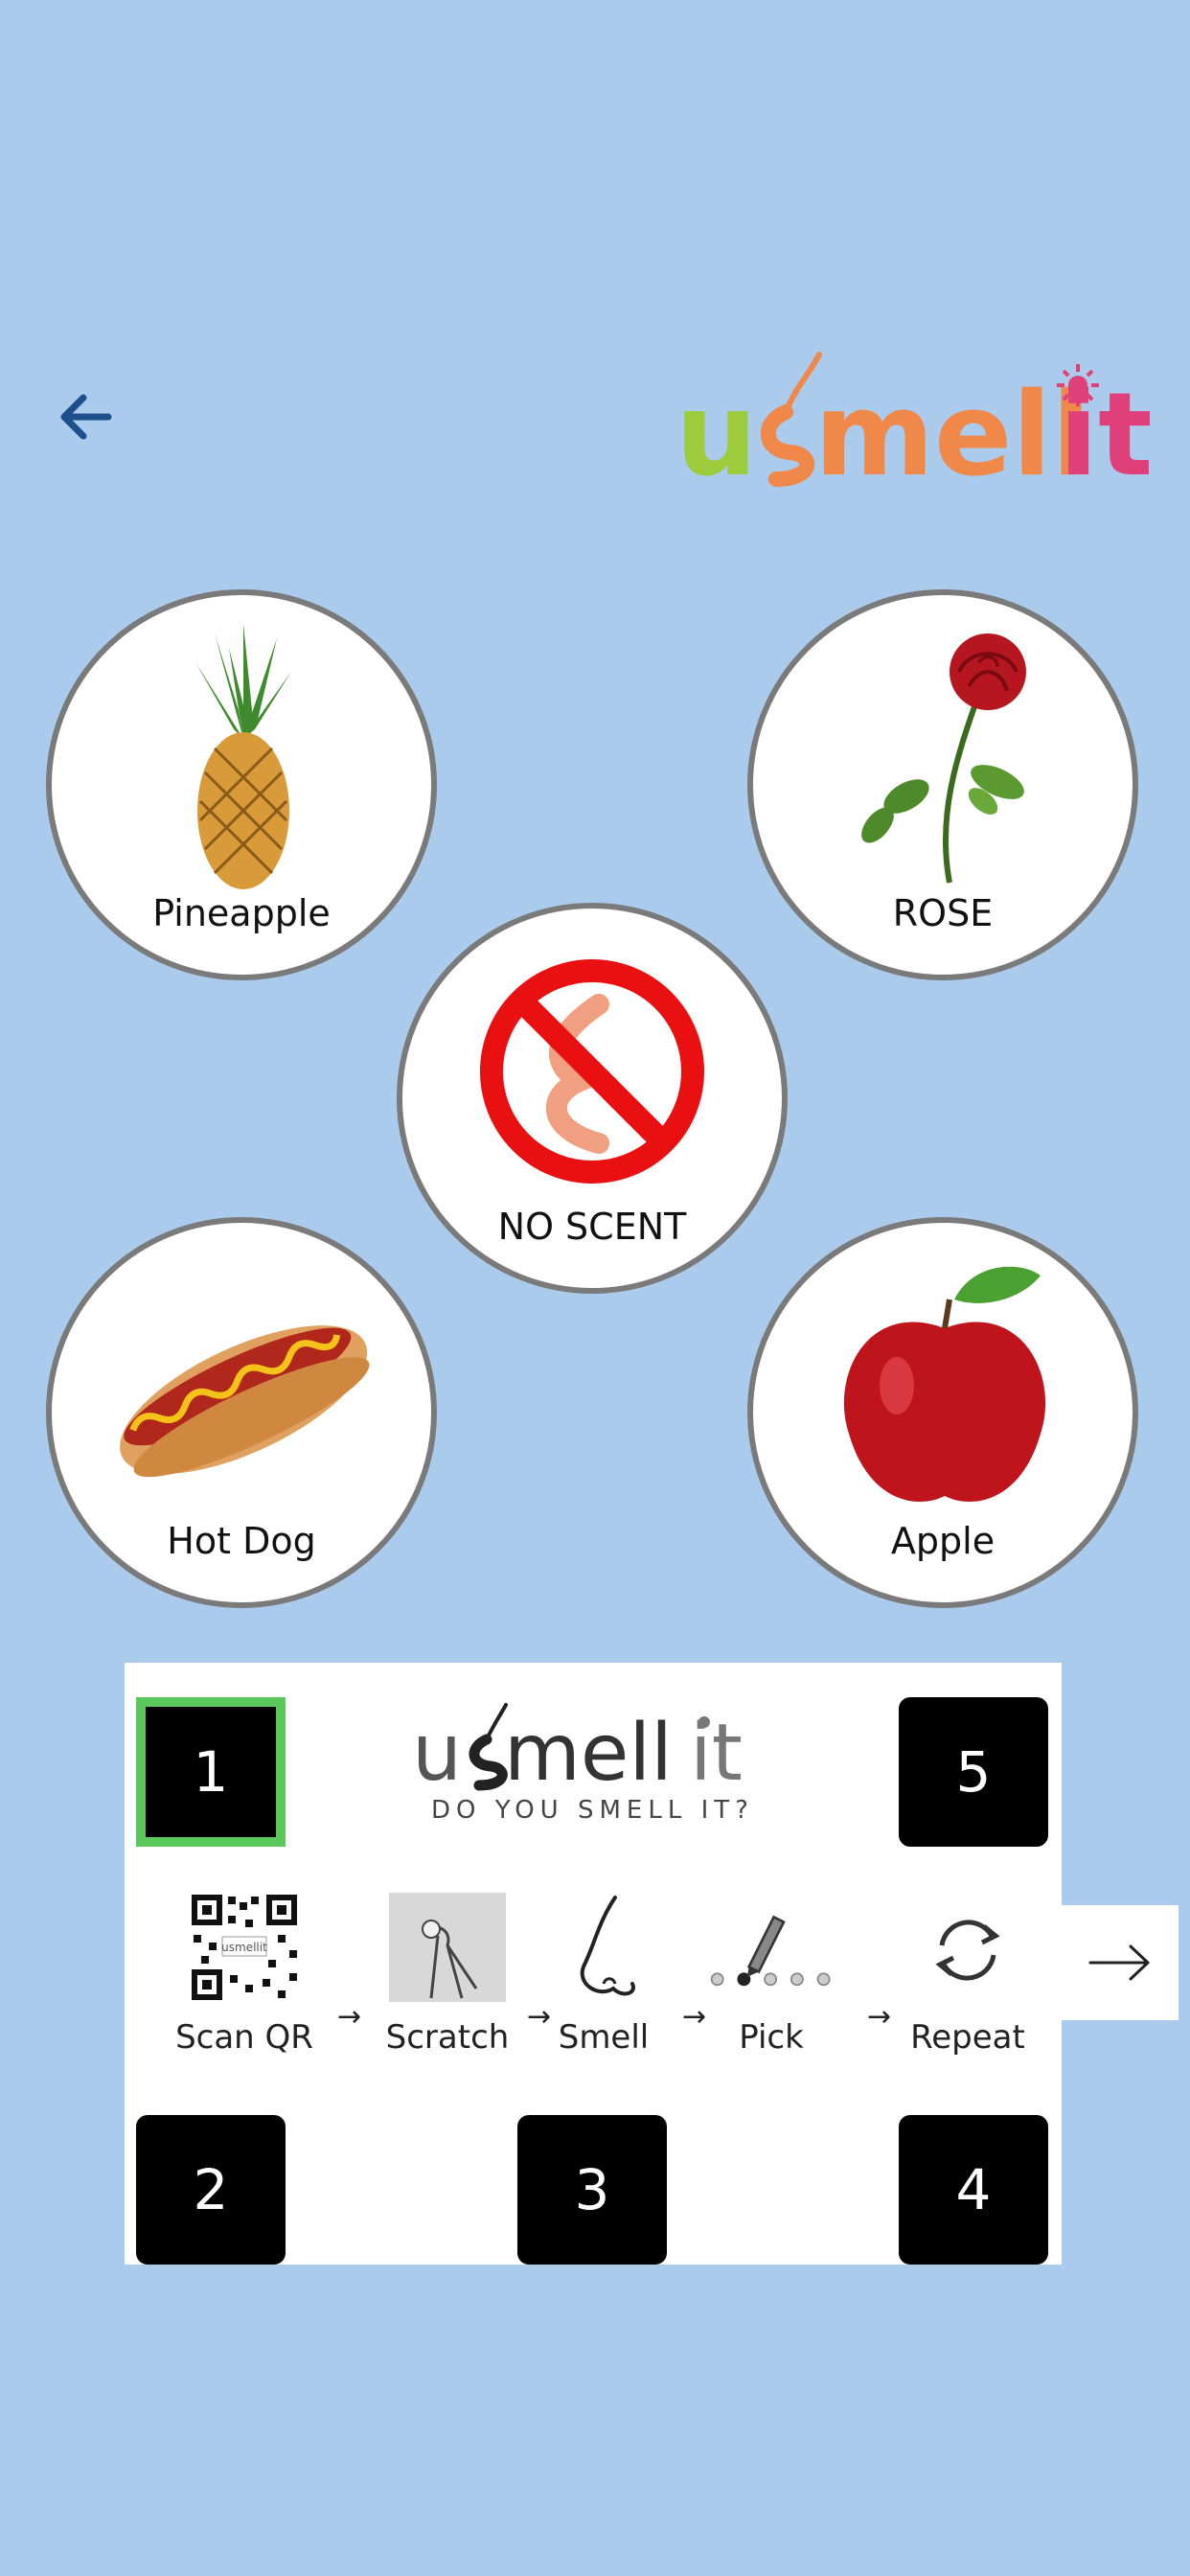 The image size is (1190, 2576). What do you see at coordinates (607, 1946) in the screenshot?
I see `nose-icon` at bounding box center [607, 1946].